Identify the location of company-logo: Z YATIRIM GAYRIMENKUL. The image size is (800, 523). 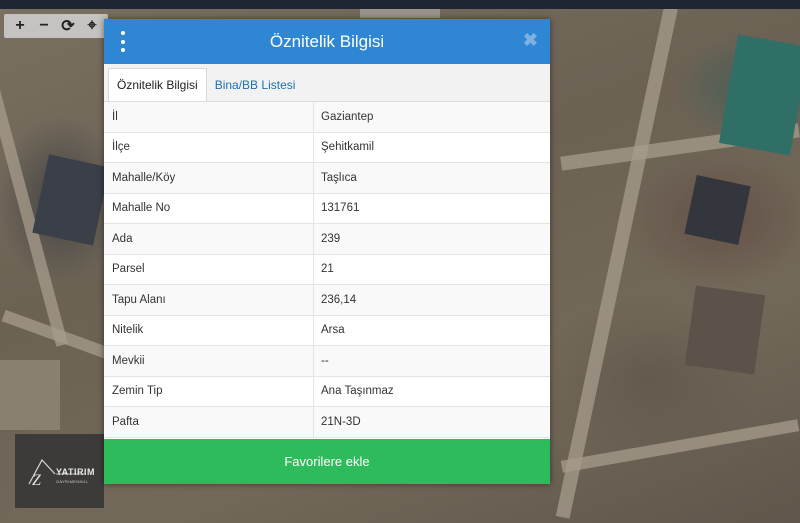
(59, 471).